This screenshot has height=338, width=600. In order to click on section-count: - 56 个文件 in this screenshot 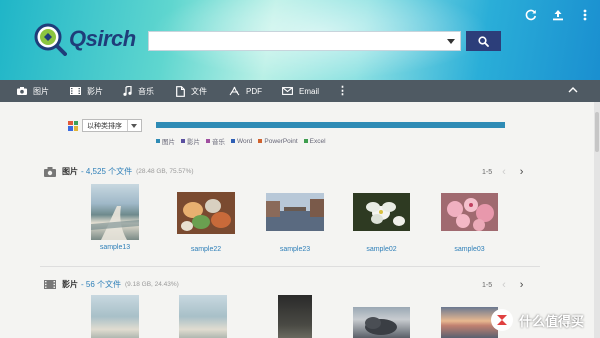, I will do `click(101, 284)`.